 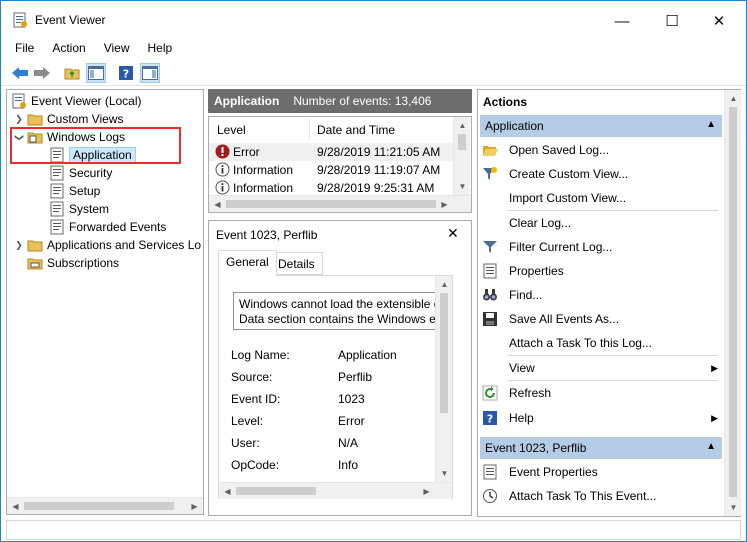 I want to click on table-row: Information 9/28/2019 11:19:07 AM, so click(x=331, y=170).